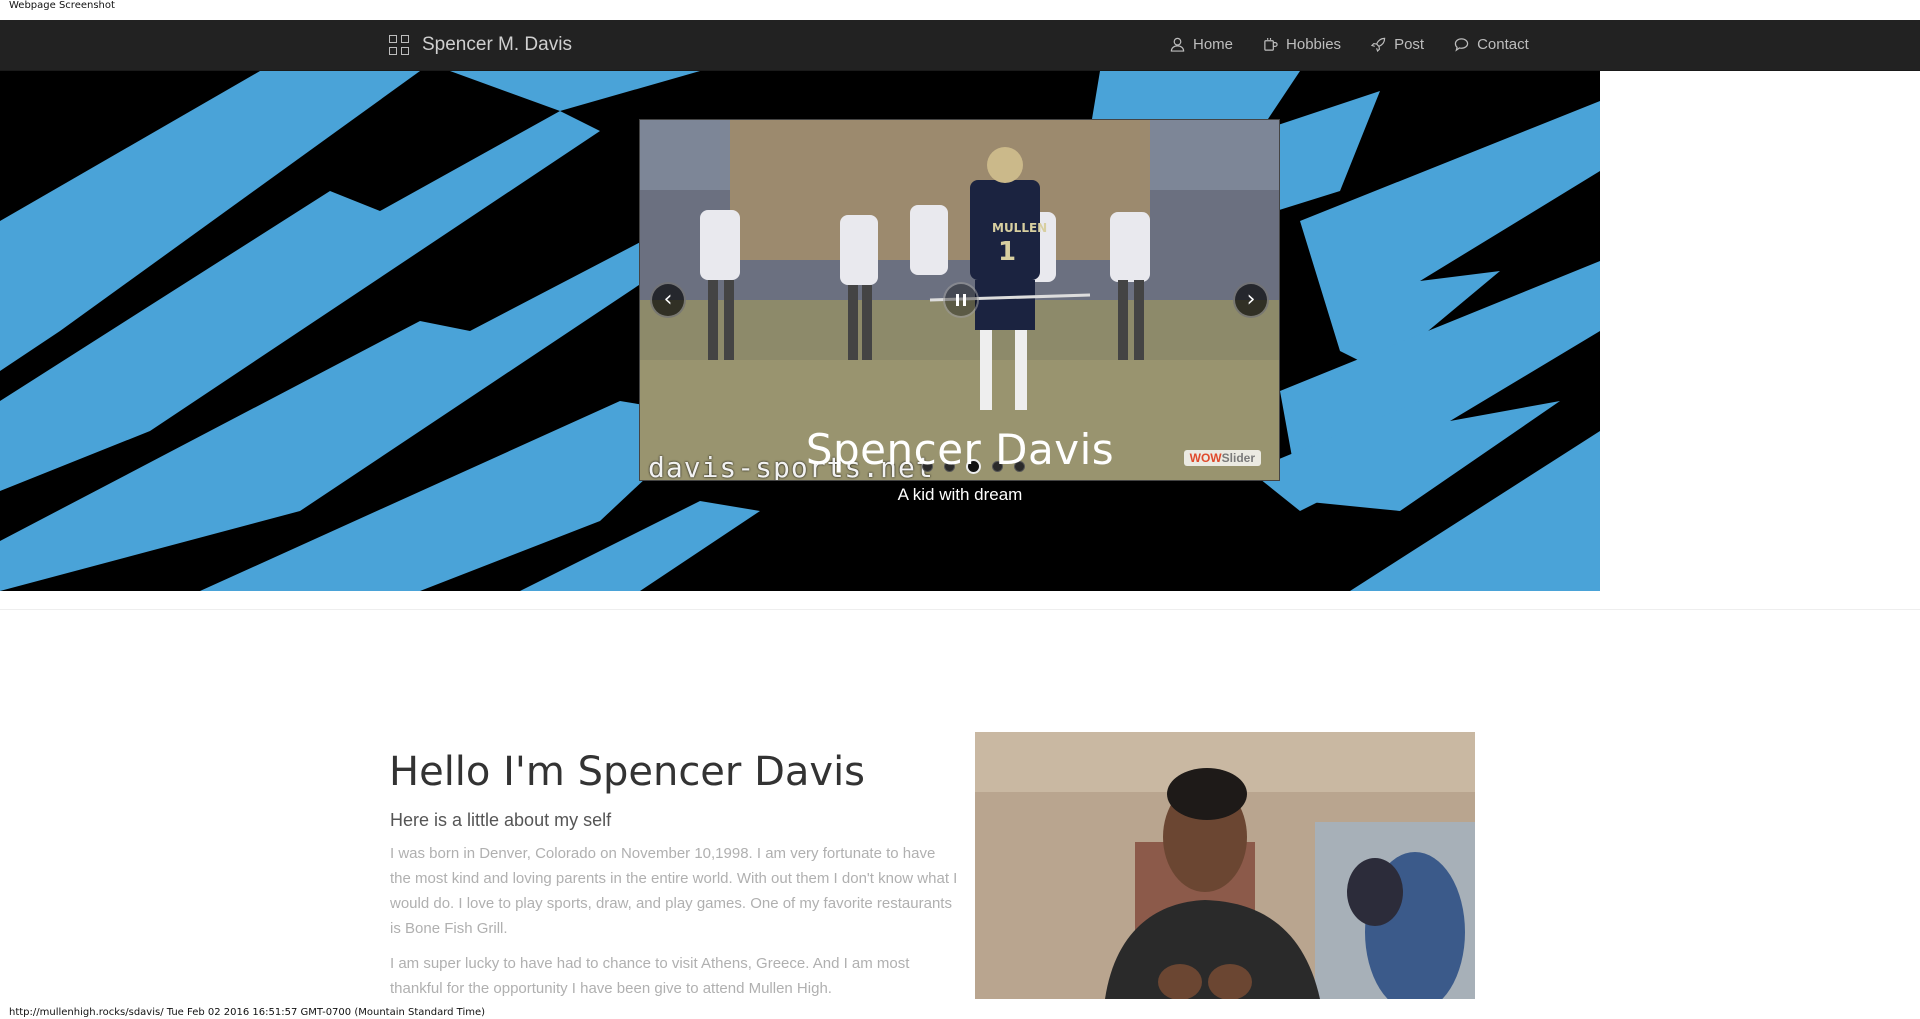 The height and width of the screenshot is (1019, 1920). I want to click on slider-next-button: ›, so click(1251, 300).